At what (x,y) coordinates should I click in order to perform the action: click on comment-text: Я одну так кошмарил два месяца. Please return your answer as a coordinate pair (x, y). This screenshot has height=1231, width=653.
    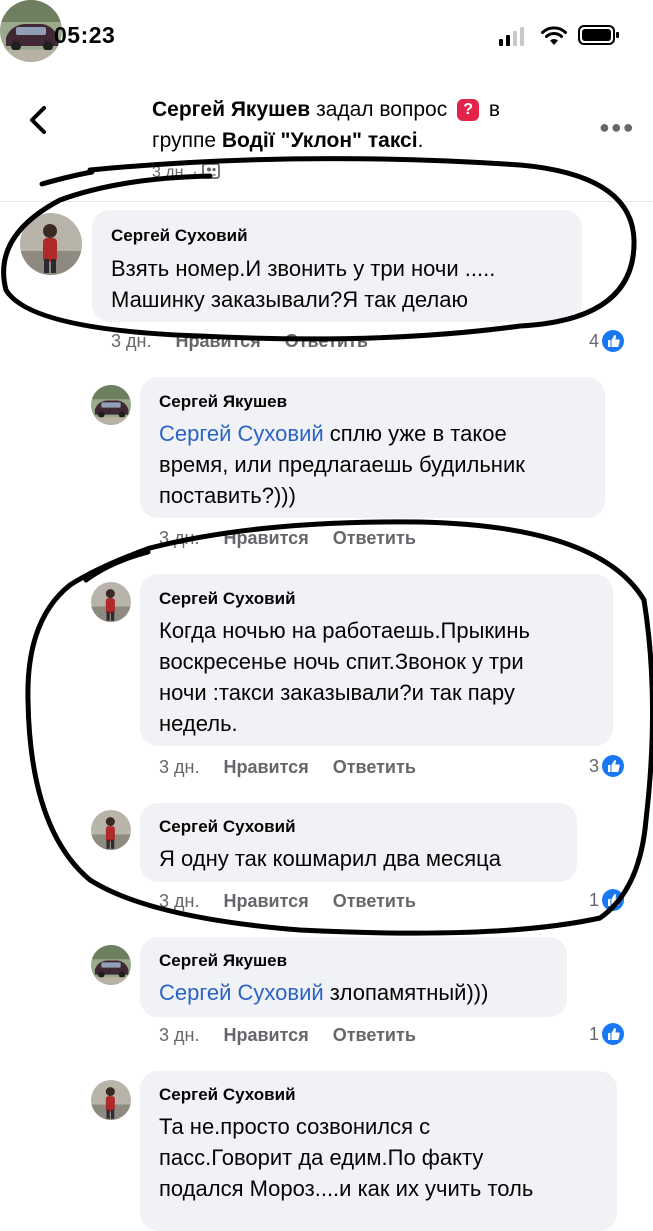
    Looking at the image, I should click on (330, 858).